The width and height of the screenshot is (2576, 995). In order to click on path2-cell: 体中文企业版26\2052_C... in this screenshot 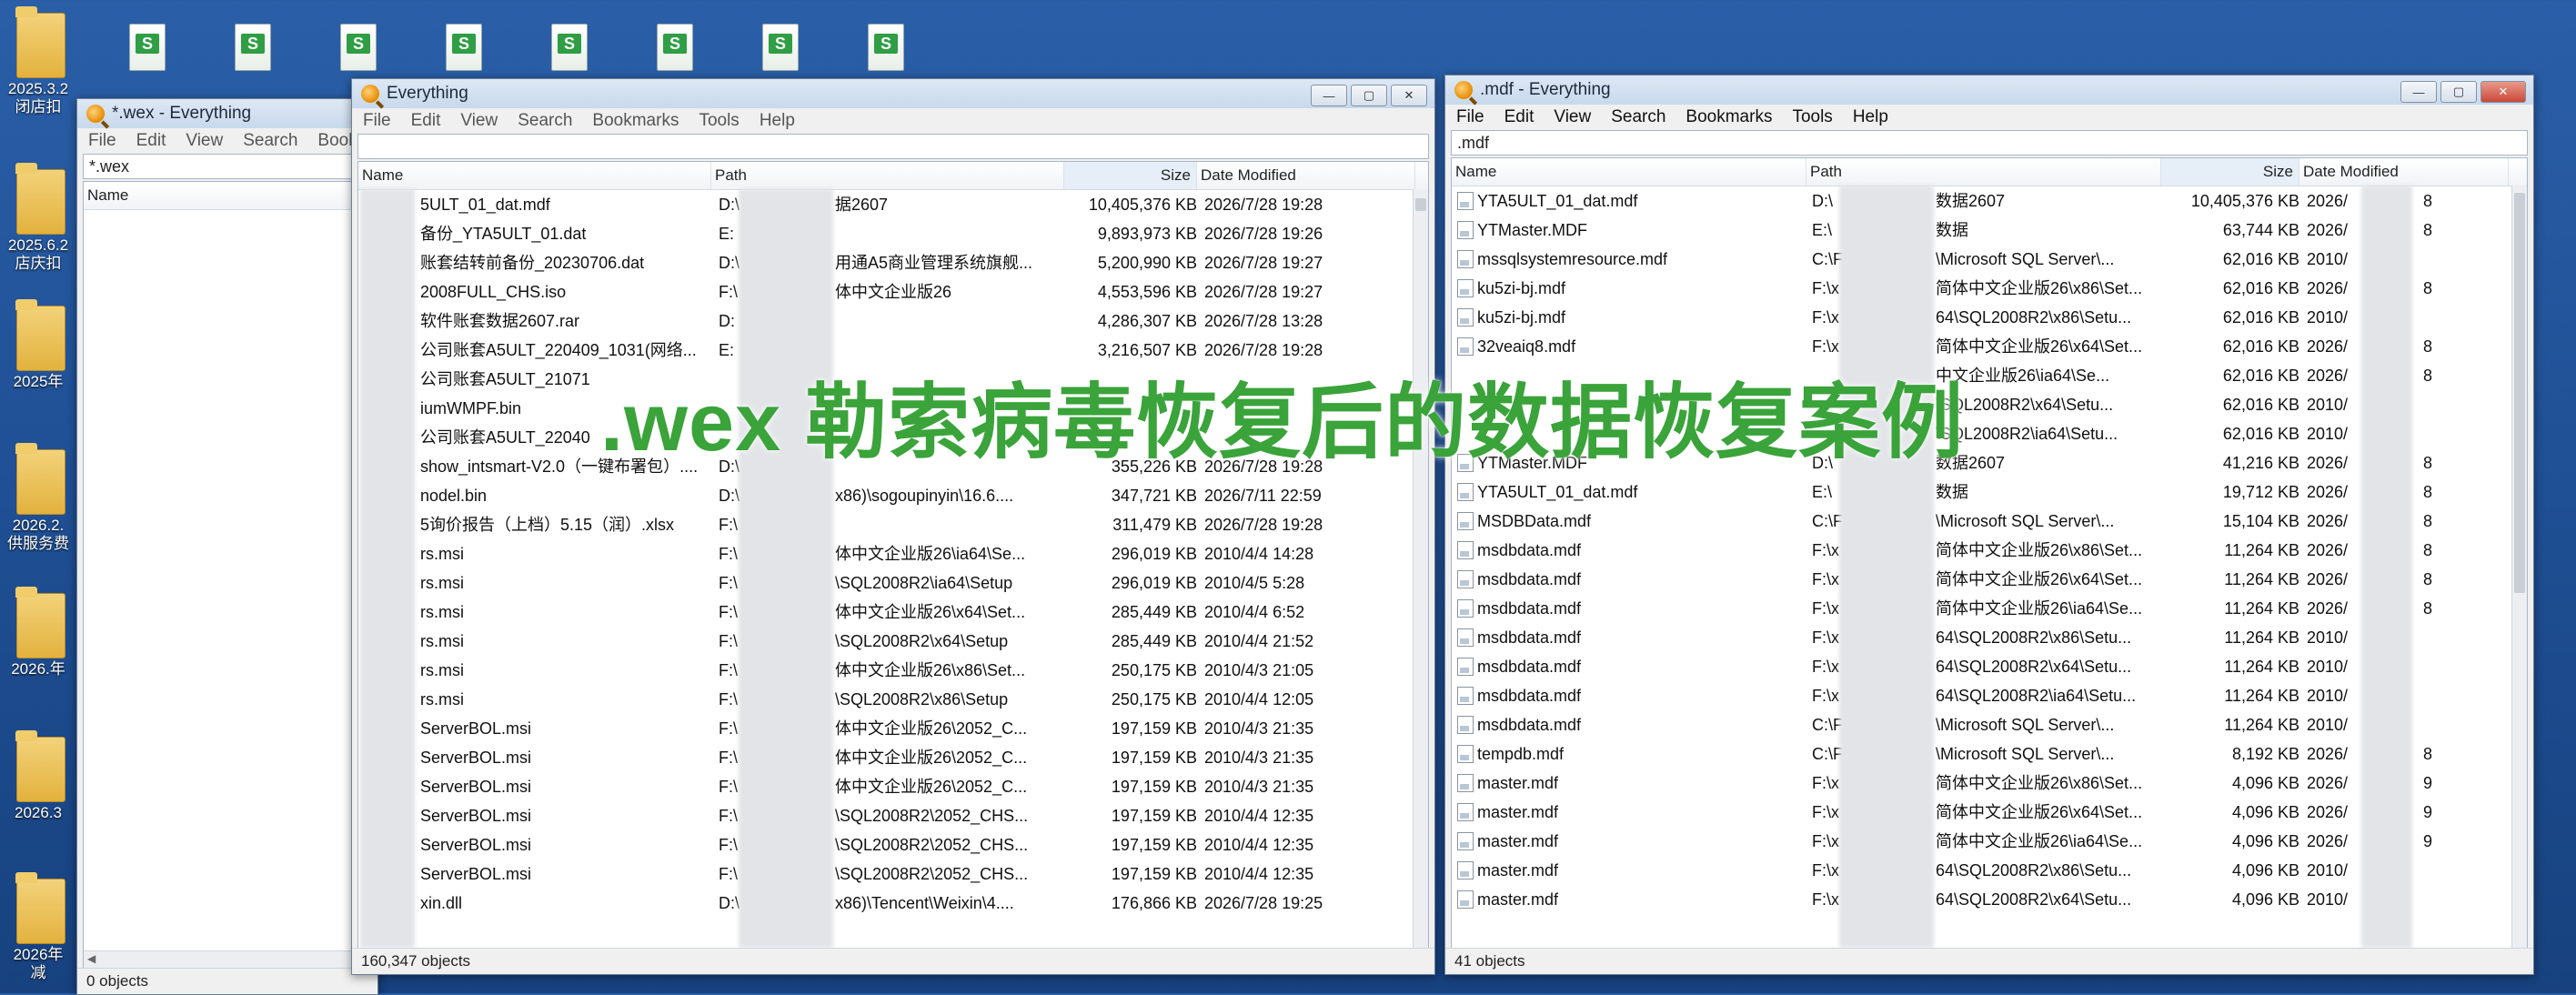, I will do `click(931, 728)`.